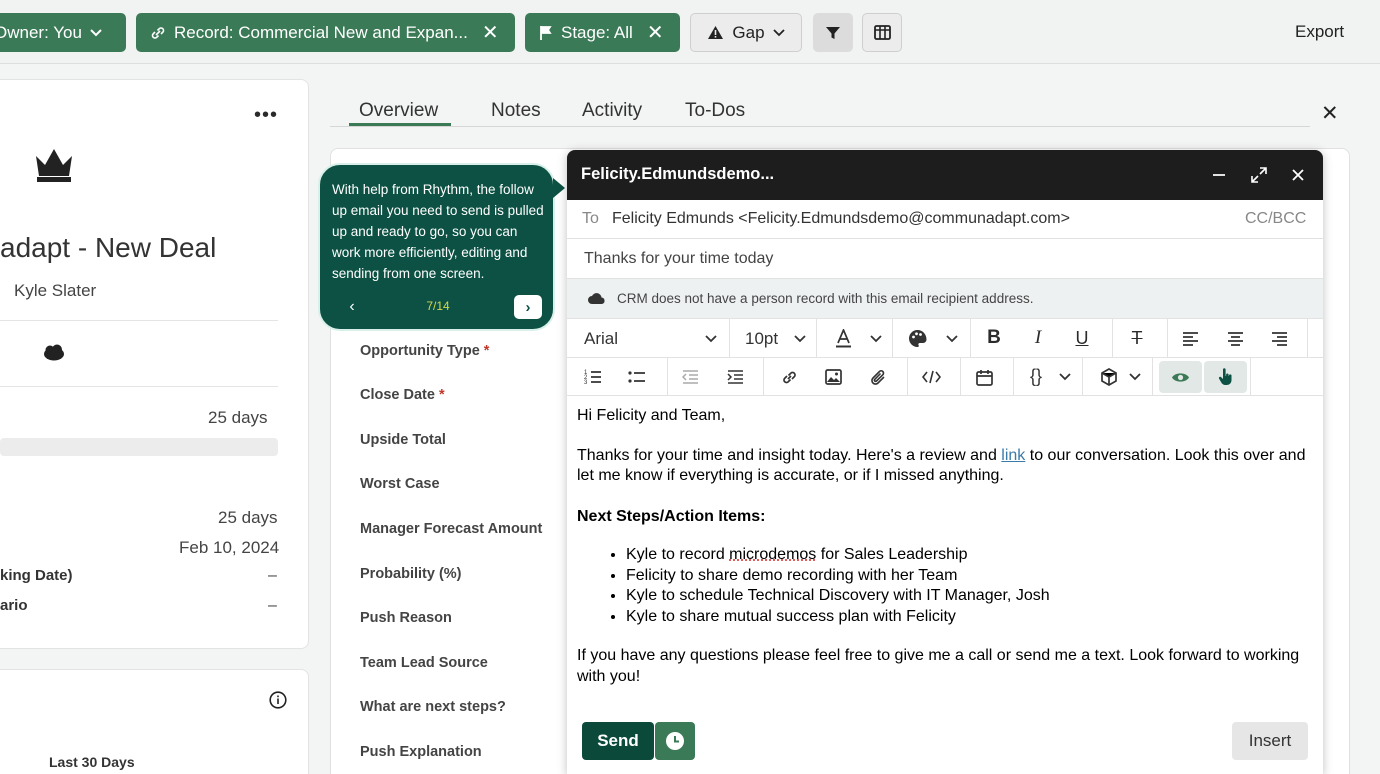 The width and height of the screenshot is (1380, 774). What do you see at coordinates (878, 377) in the screenshot?
I see `attachment-button` at bounding box center [878, 377].